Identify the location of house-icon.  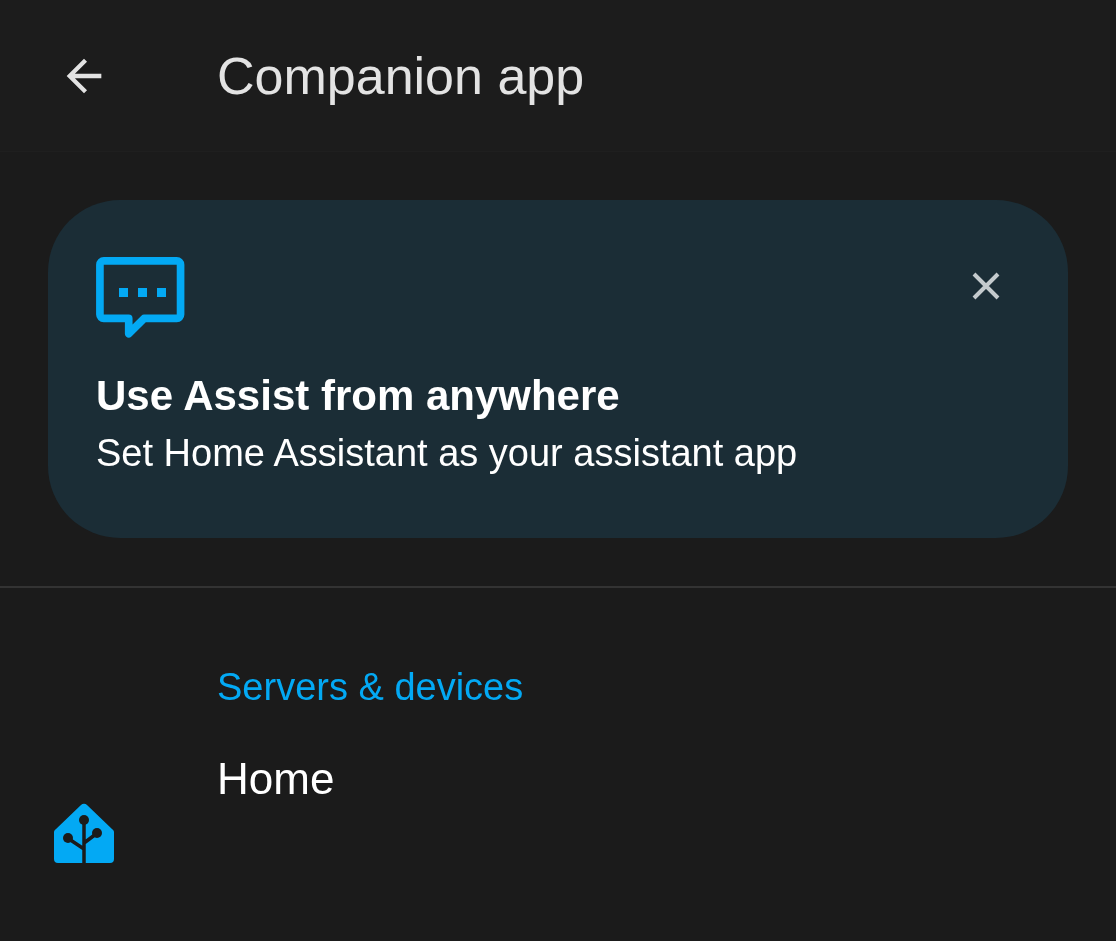
(84, 833).